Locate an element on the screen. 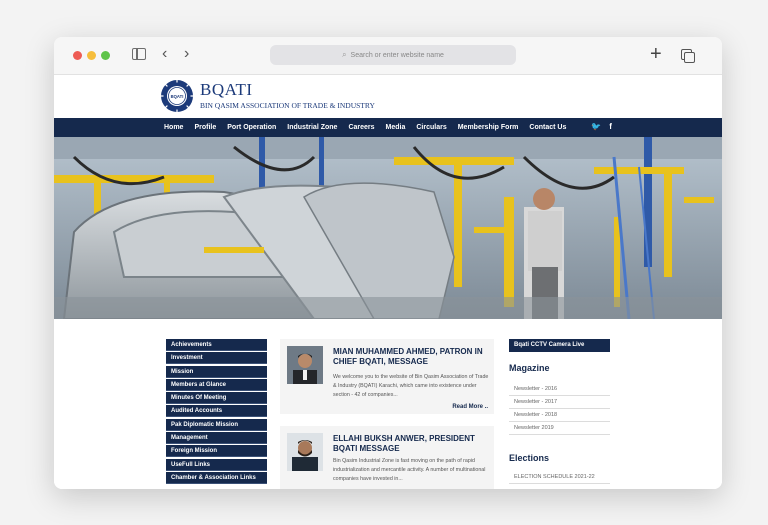 The image size is (768, 525). address-bar: ⌕ Search or enter website name is located at coordinates (393, 55).